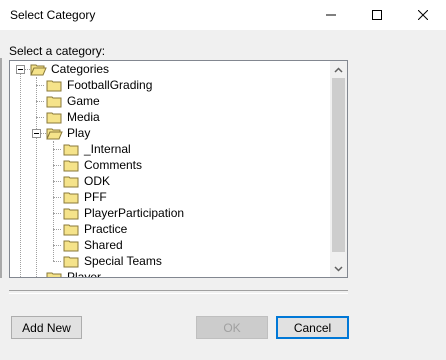 The height and width of the screenshot is (360, 446). I want to click on window-title: Select Category, so click(53, 15).